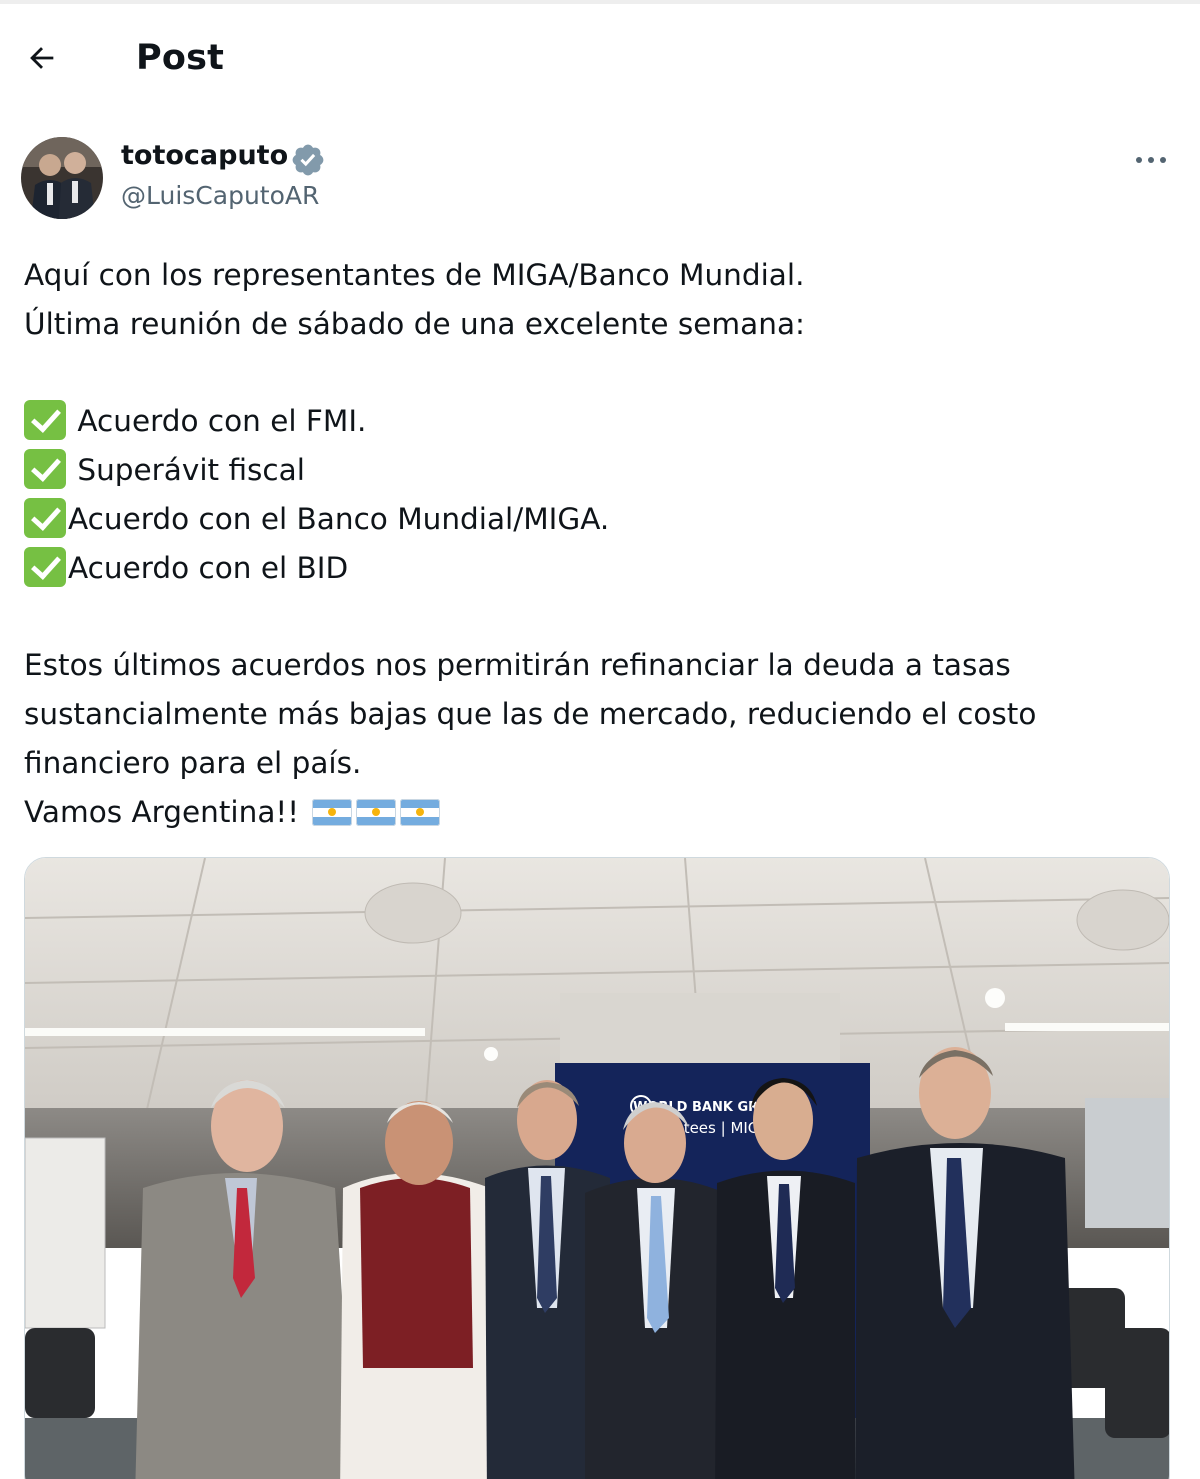  I want to click on checklist-item-text: Acuerdo con el FMI., so click(217, 421).